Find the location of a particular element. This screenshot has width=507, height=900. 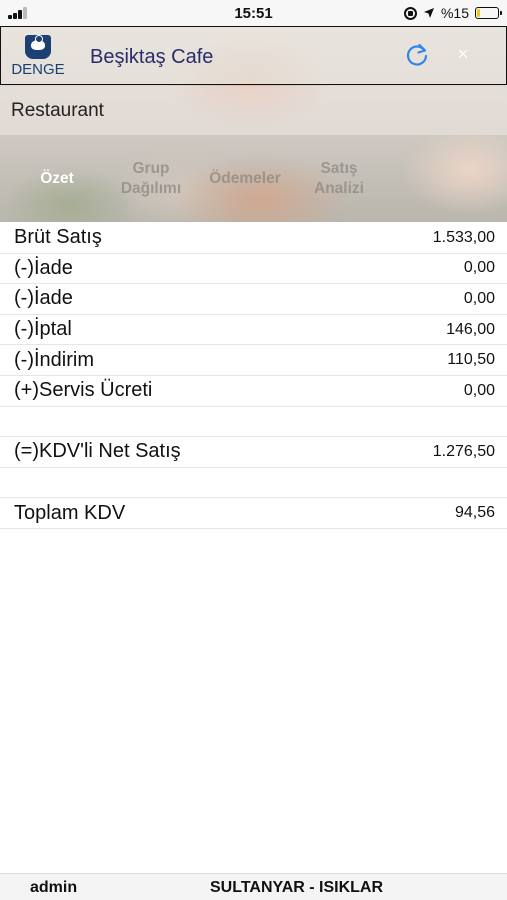

tab-satis-analizi: Satış Analizi is located at coordinates (339, 178).